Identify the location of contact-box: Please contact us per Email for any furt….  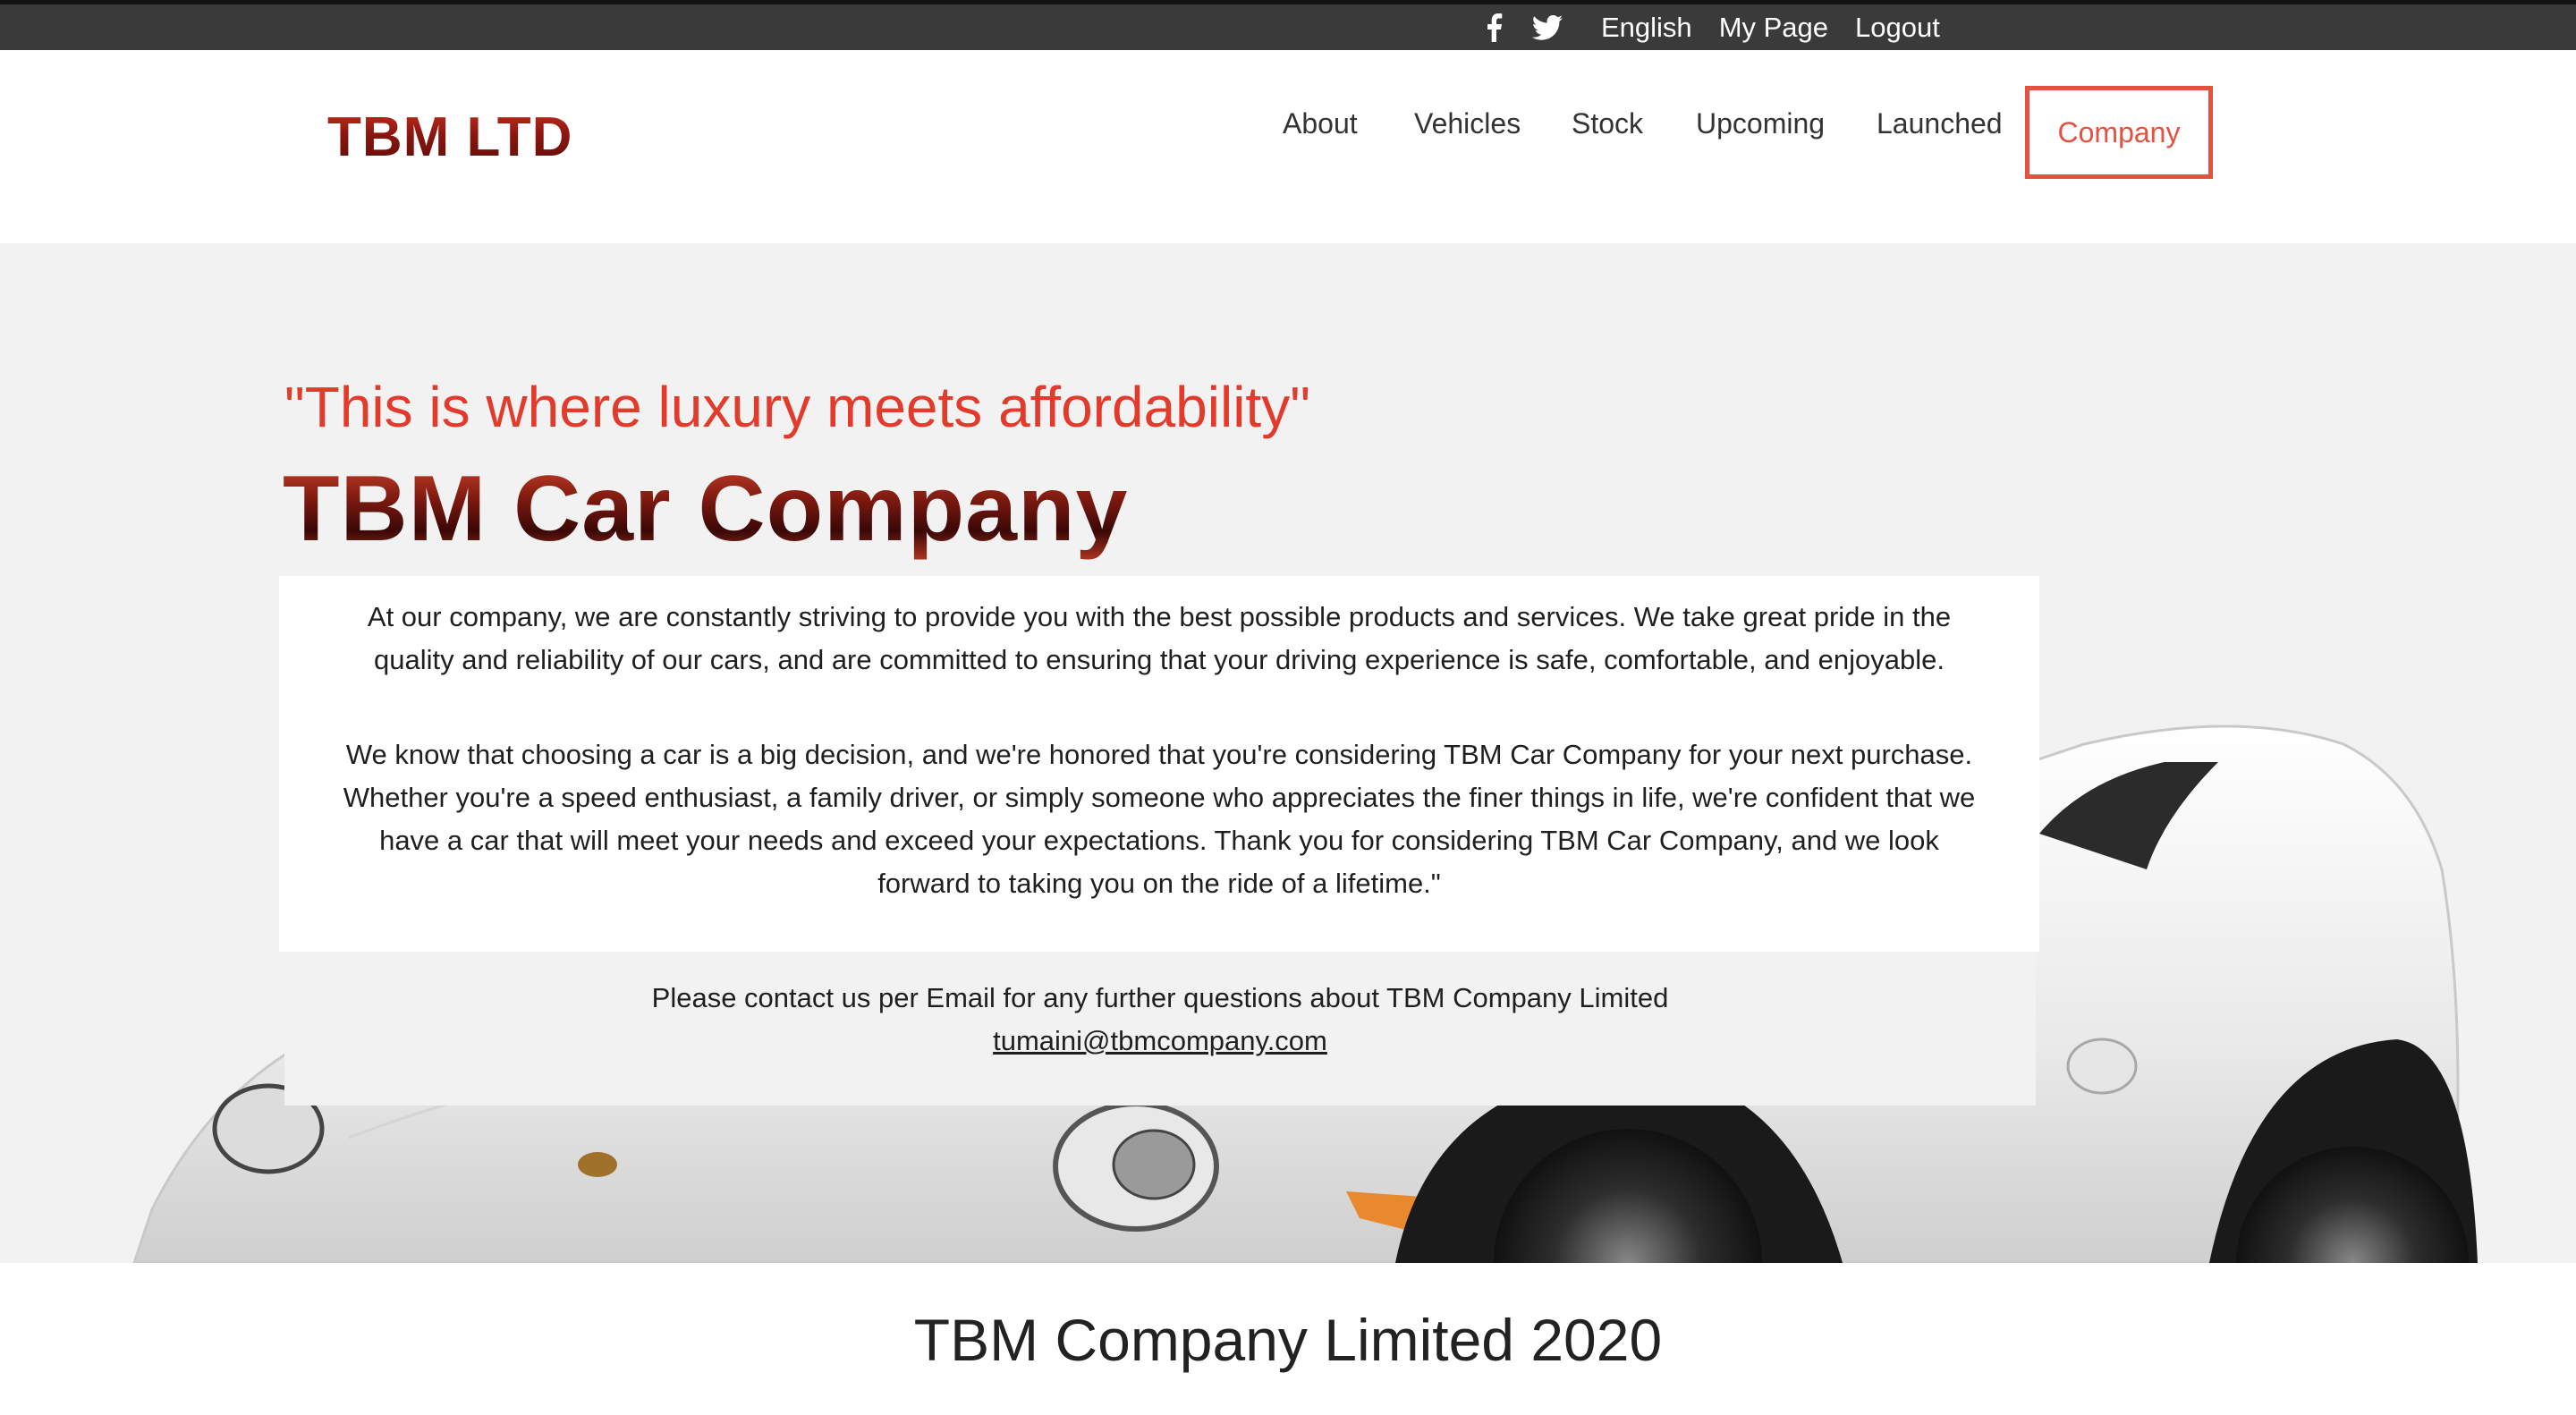
(1160, 1029).